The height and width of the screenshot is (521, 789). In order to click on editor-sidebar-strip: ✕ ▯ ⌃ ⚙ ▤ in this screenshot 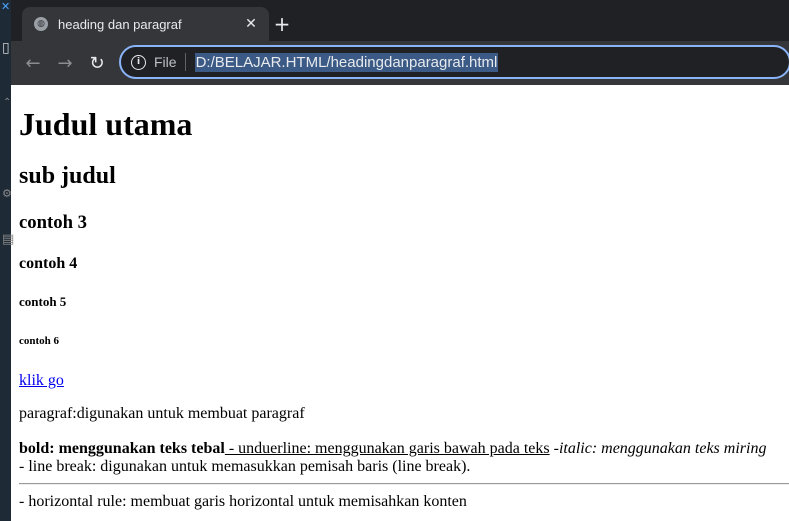, I will do `click(7, 260)`.